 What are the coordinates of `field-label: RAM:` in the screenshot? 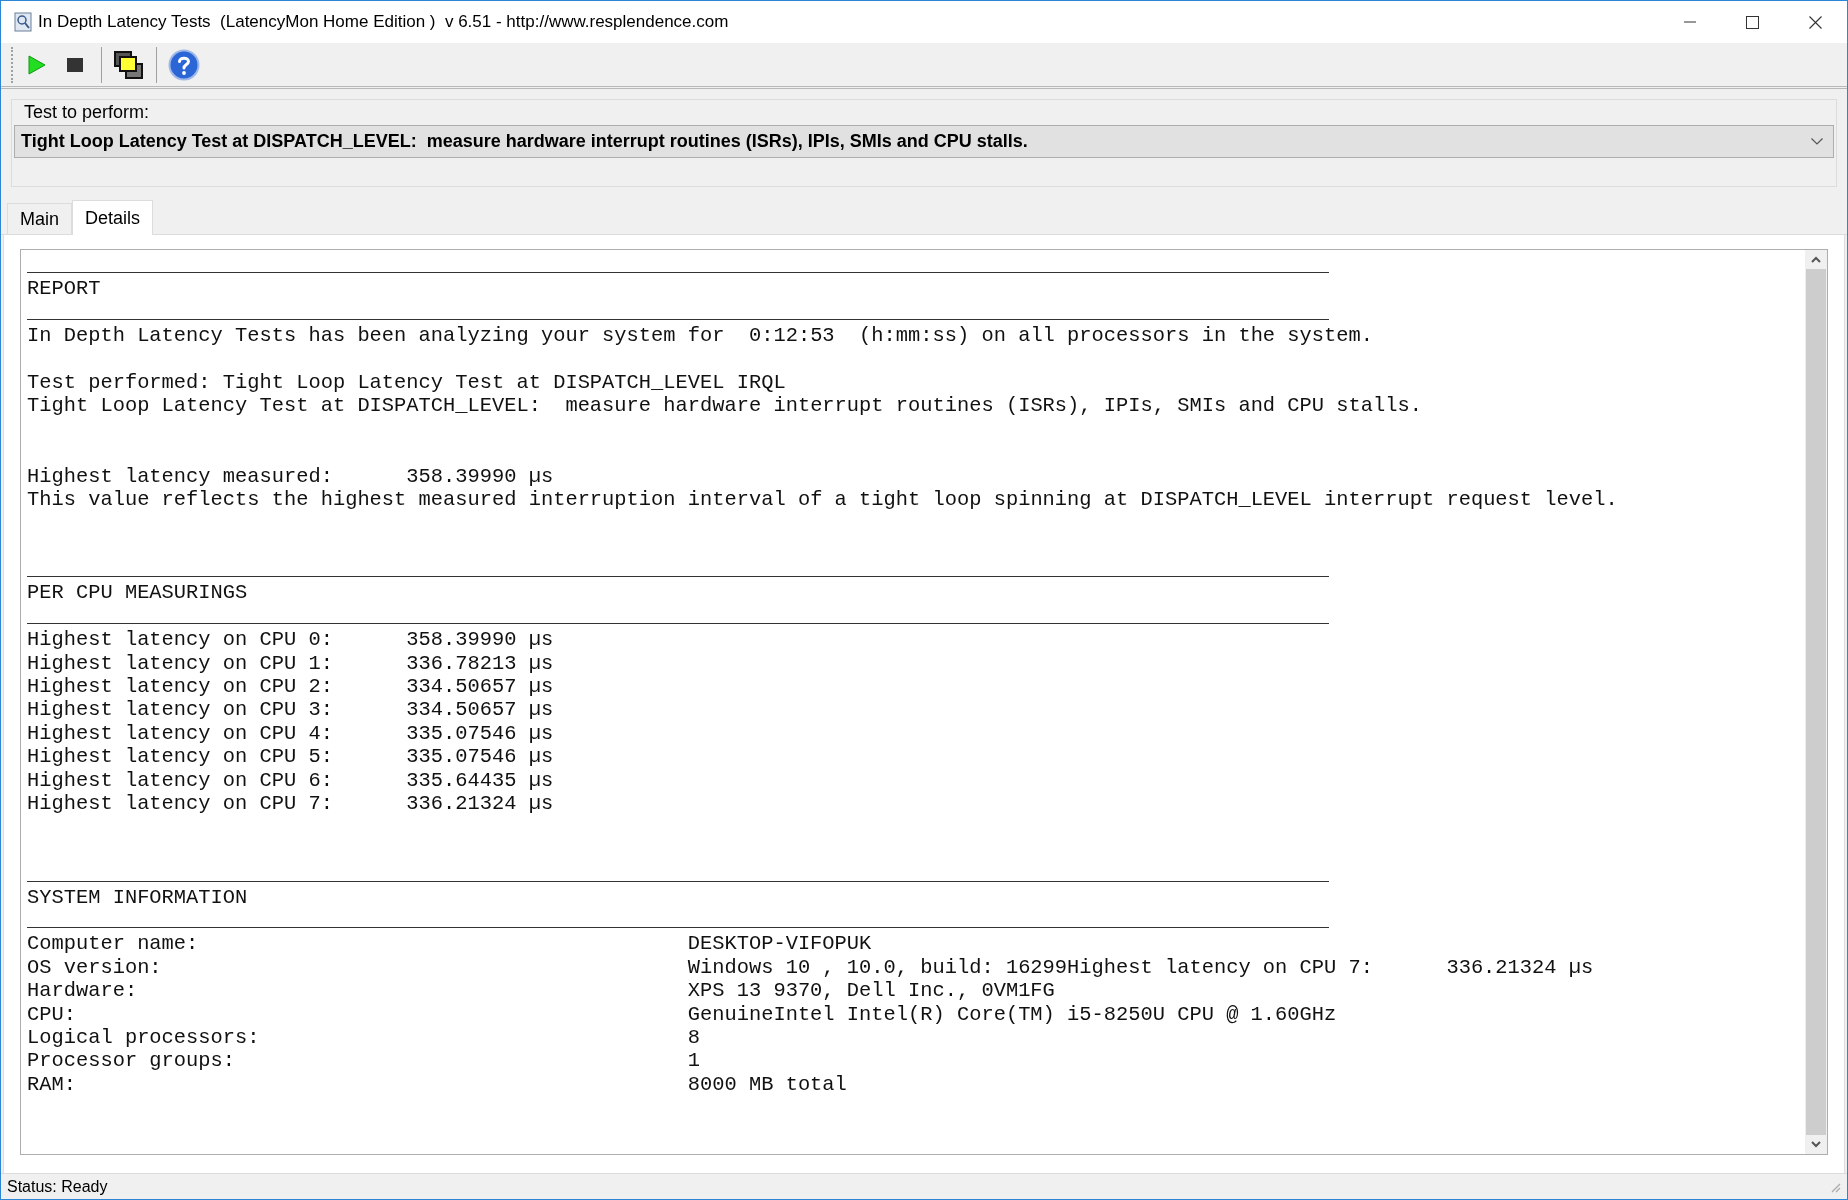 It's located at (52, 1084).